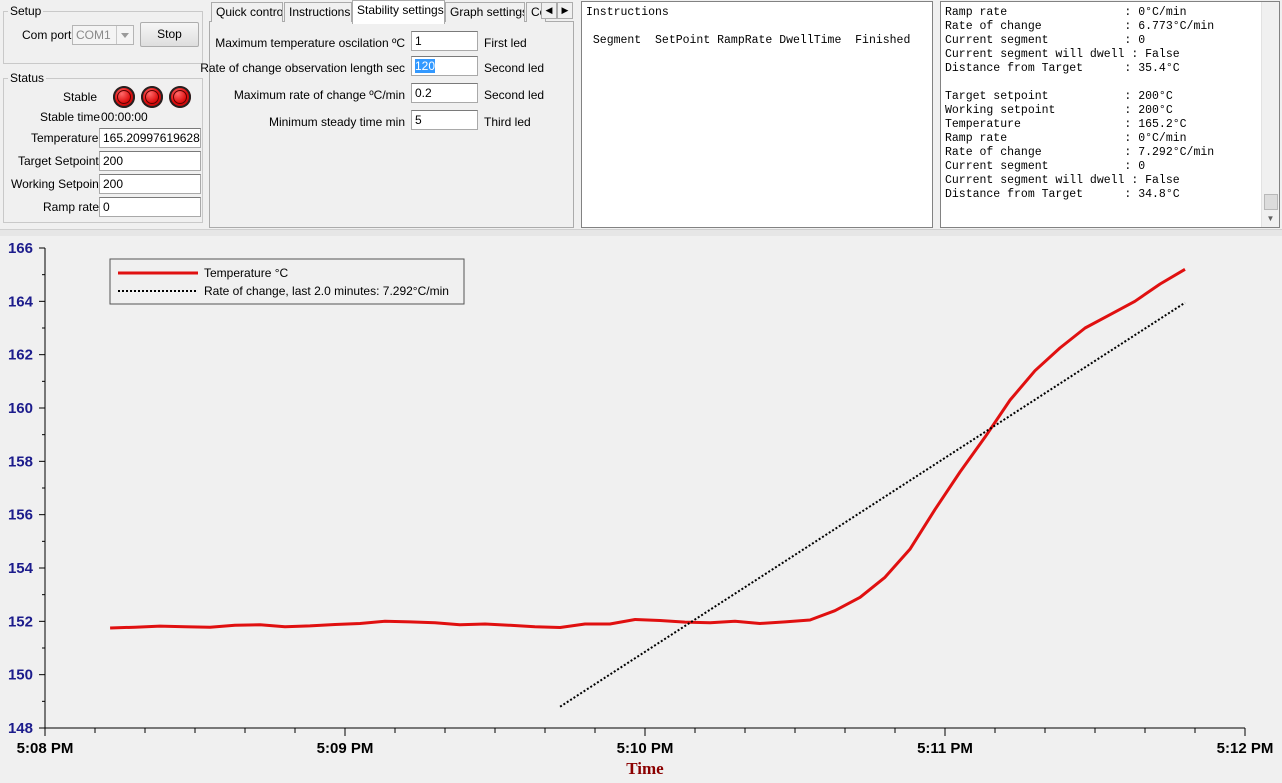 The image size is (1282, 783). Describe the element at coordinates (20, 461) in the screenshot. I see `y-tick-label: 158` at that location.